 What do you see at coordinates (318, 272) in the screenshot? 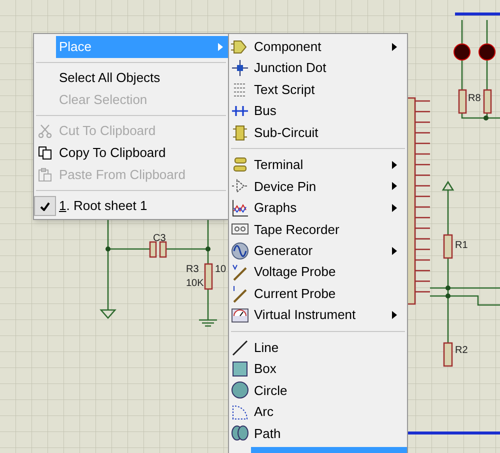
I see `menu-item: Voltage Probe` at bounding box center [318, 272].